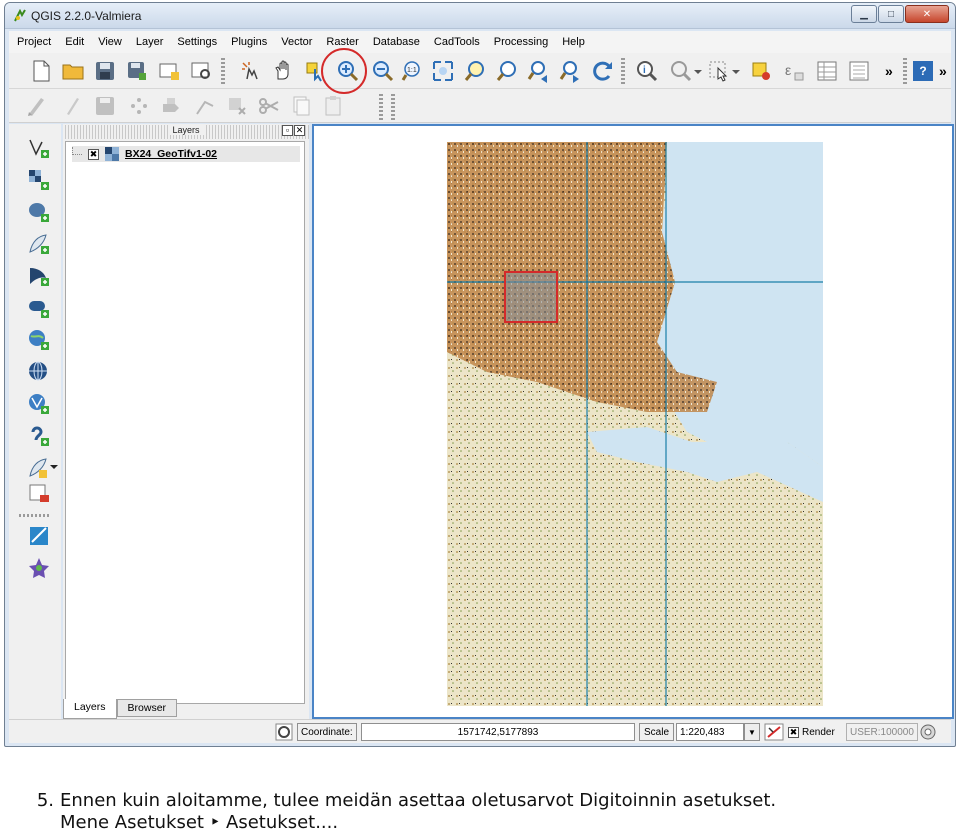 The image size is (960, 835). What do you see at coordinates (205, 106) in the screenshot?
I see `node-tool-icon` at bounding box center [205, 106].